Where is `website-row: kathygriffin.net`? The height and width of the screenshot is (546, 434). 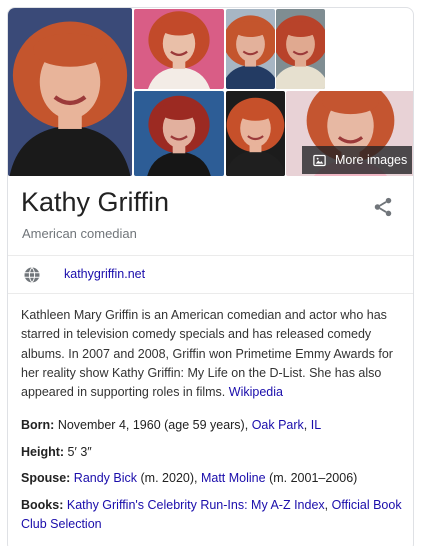
website-row: kathygriffin.net is located at coordinates (210, 275).